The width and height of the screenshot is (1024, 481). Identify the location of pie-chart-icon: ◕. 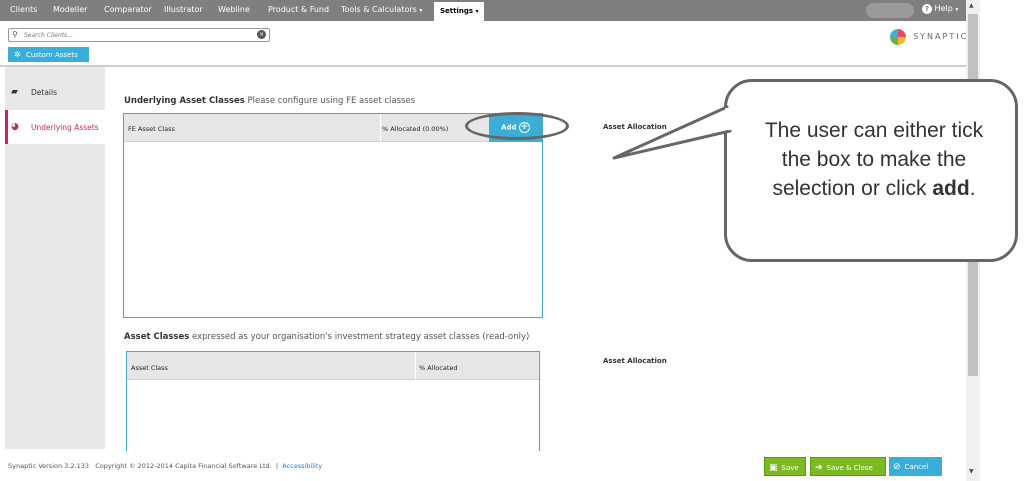
(15, 127).